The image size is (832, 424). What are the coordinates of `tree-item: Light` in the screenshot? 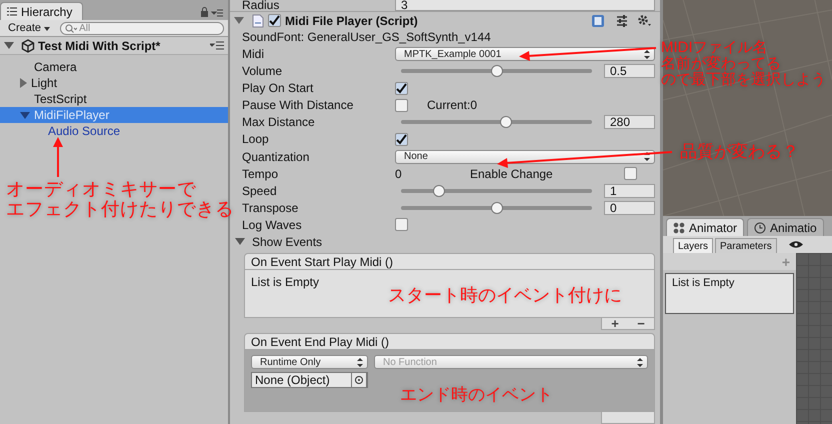 It's located at (114, 83).